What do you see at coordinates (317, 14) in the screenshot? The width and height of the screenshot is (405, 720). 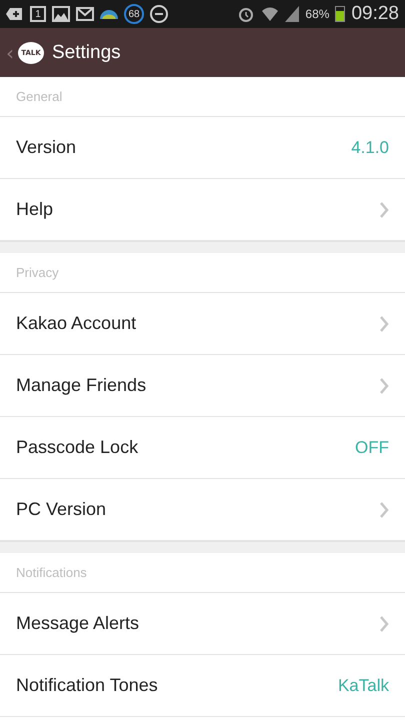 I see `battery-percent: 68%` at bounding box center [317, 14].